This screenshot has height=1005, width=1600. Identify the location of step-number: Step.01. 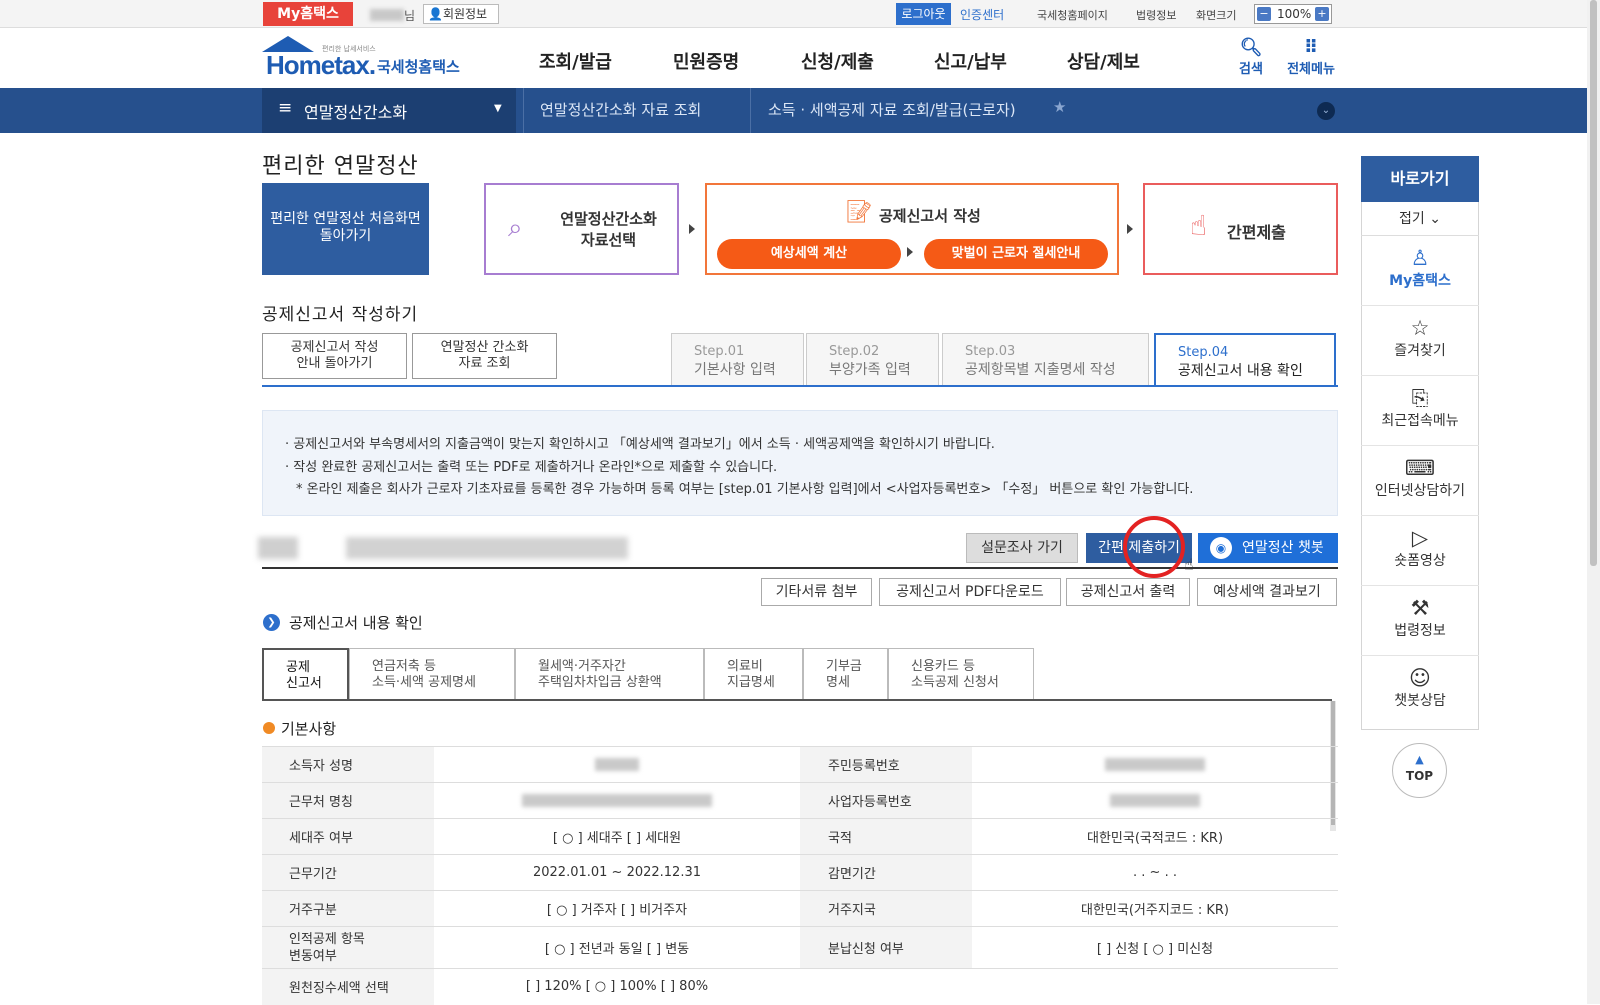
(719, 351).